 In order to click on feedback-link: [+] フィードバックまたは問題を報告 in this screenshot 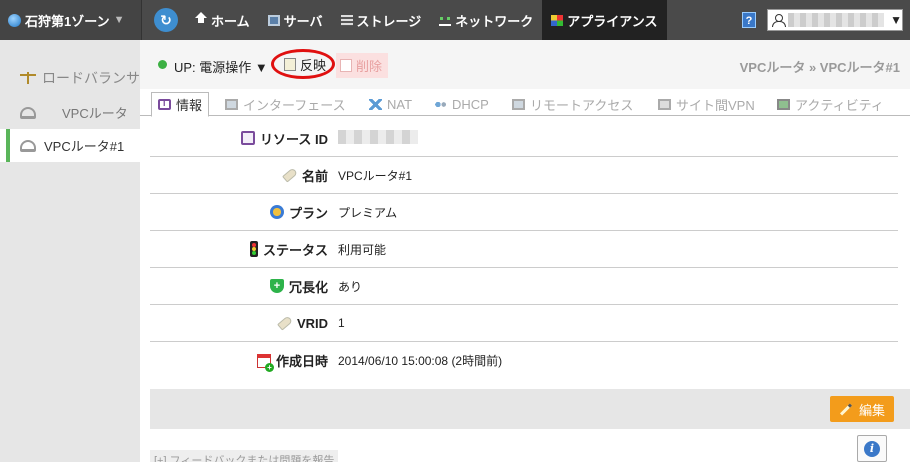, I will do `click(244, 456)`.